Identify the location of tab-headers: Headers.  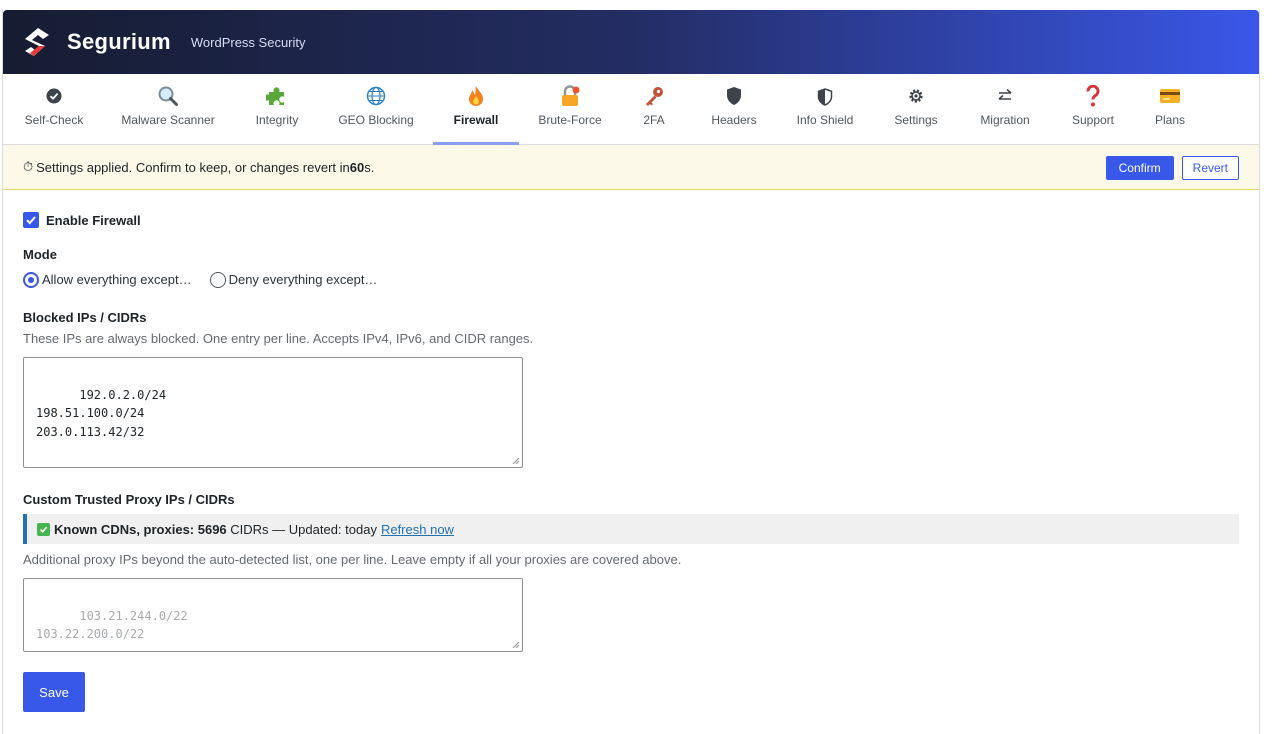
(734, 109).